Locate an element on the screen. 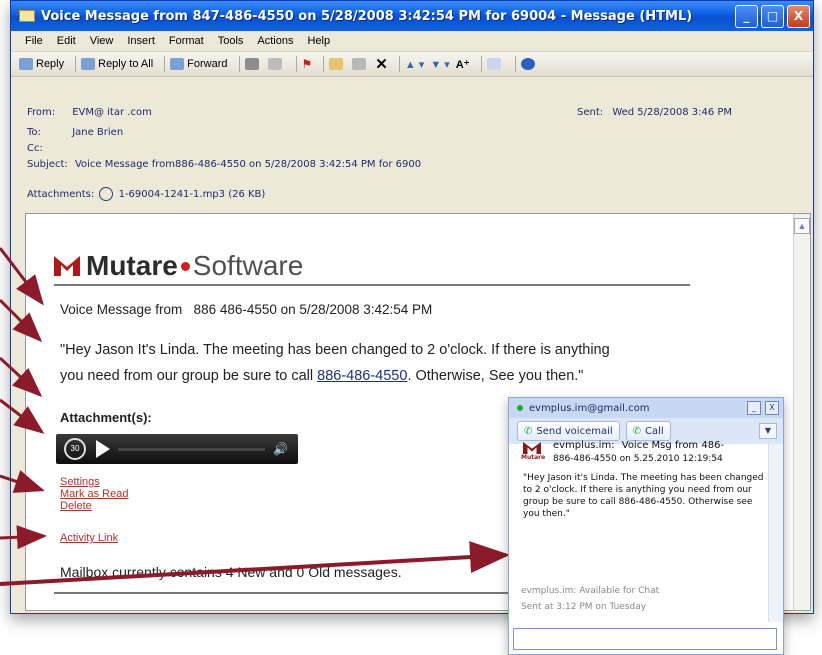 The width and height of the screenshot is (822, 655). to-label: To: is located at coordinates (34, 132).